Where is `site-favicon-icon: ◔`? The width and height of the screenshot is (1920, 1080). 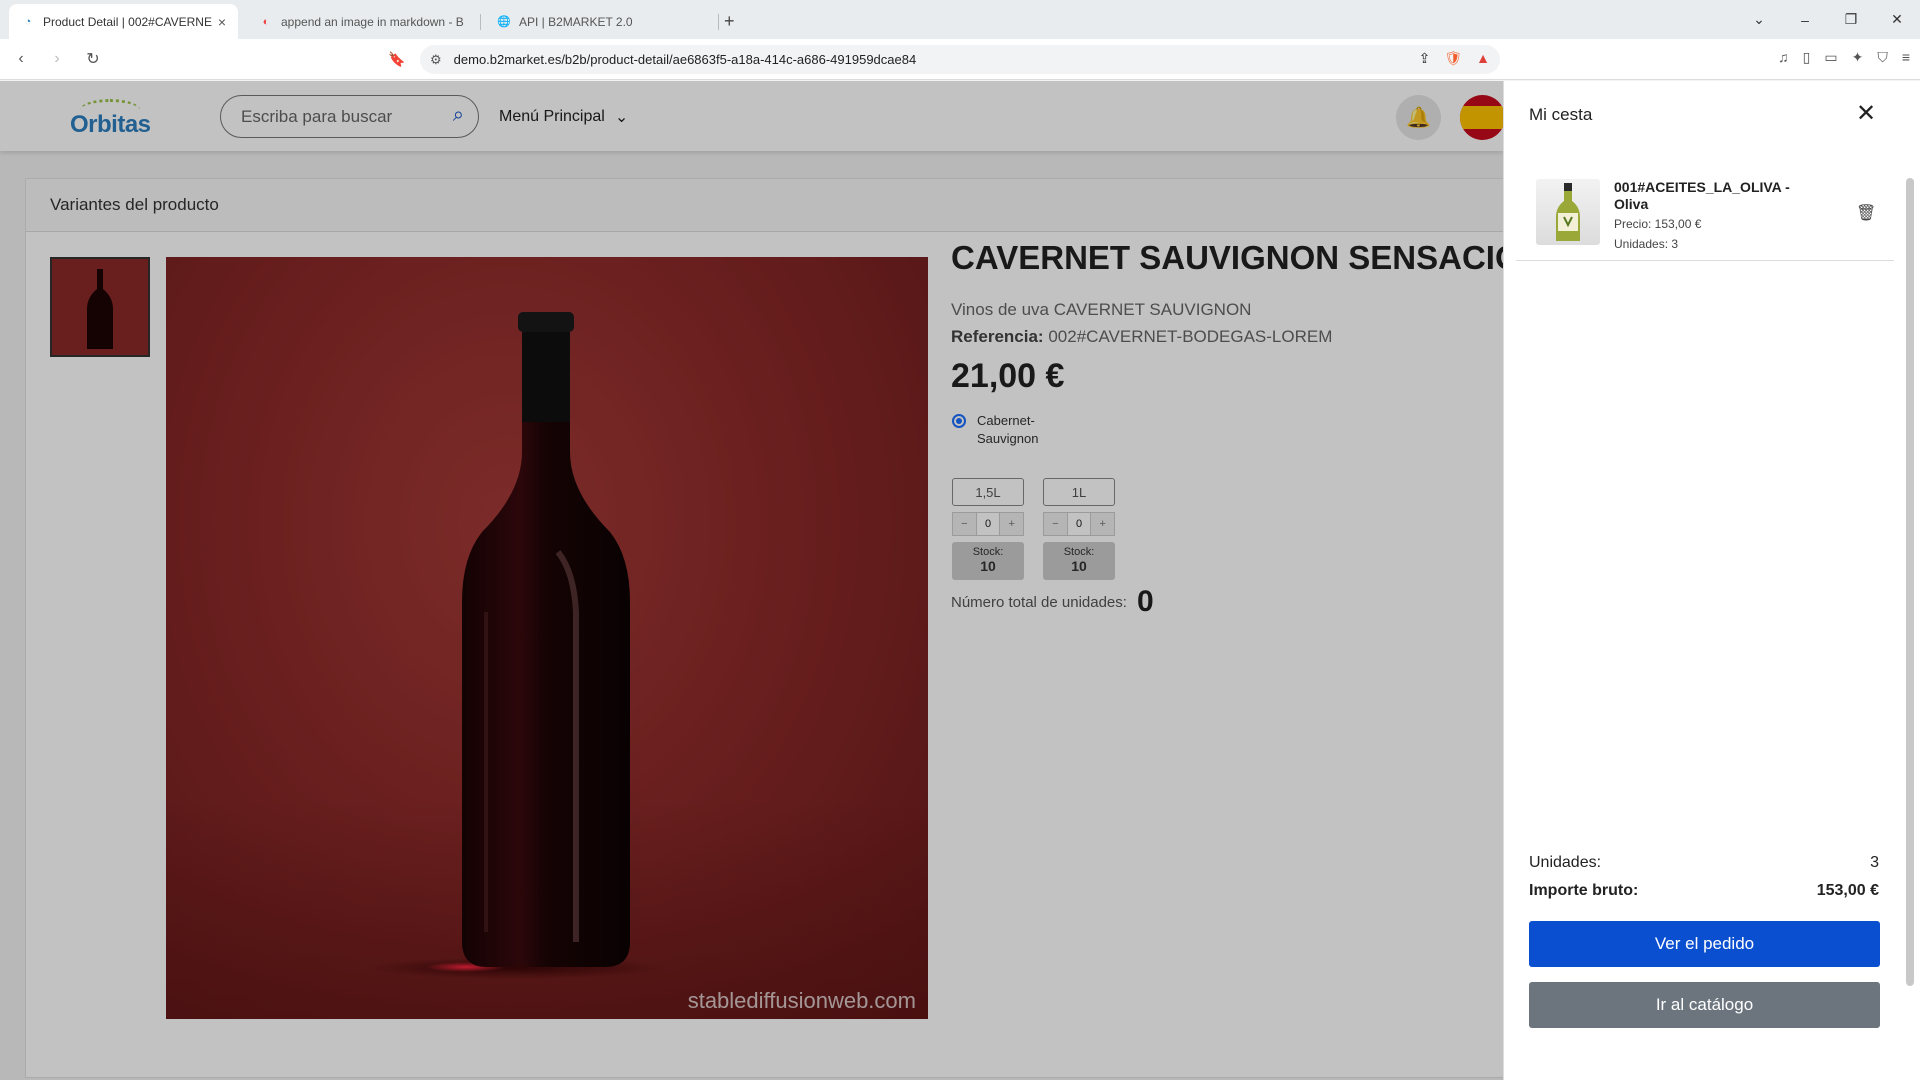
site-favicon-icon: ◔ is located at coordinates (28, 21).